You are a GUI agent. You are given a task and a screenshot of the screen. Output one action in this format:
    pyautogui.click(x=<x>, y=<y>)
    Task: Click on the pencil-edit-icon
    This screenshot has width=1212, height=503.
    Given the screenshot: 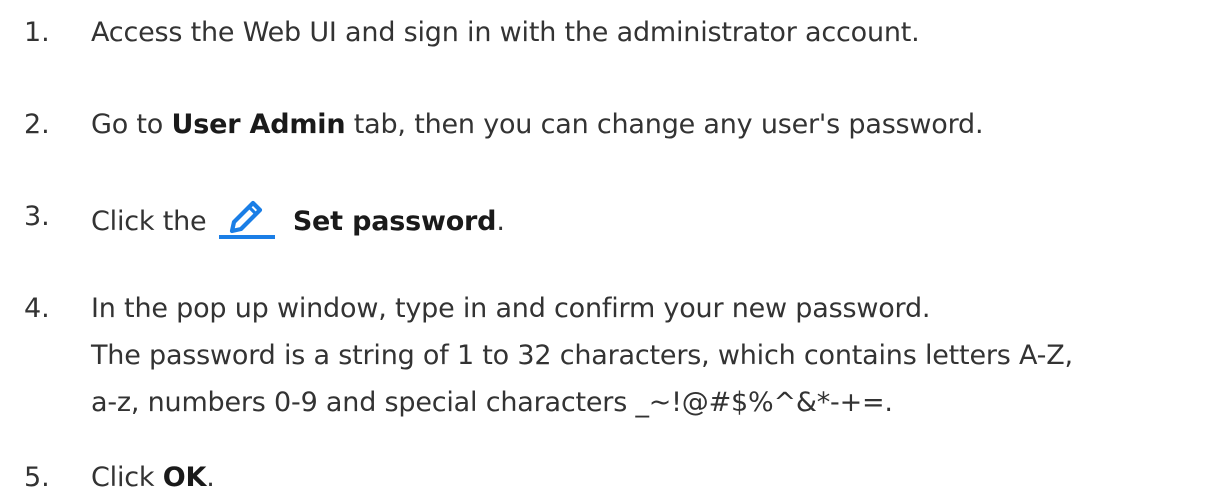 What is the action you would take?
    pyautogui.click(x=247, y=220)
    